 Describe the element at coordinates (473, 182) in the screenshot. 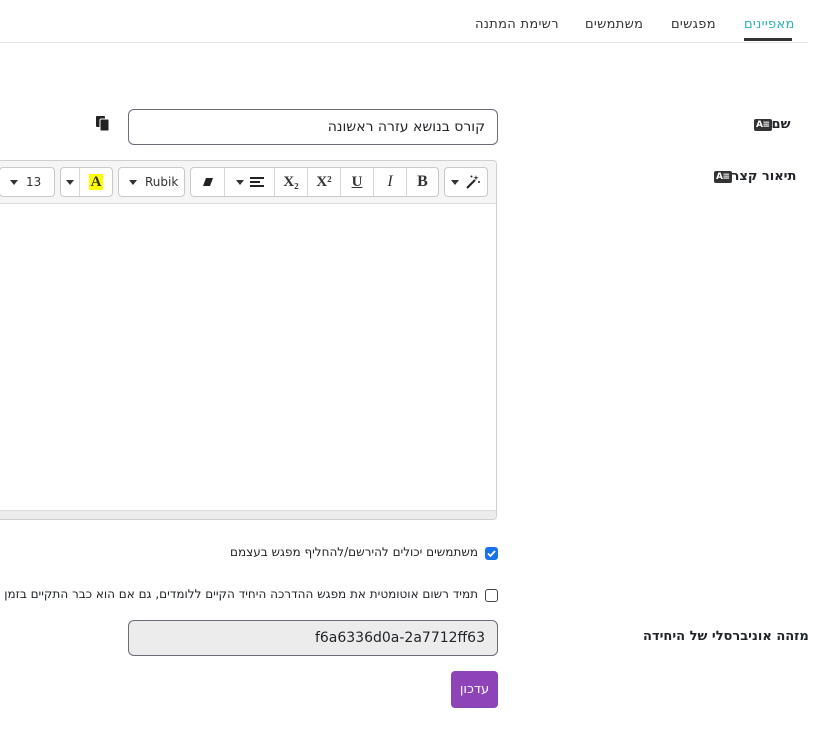

I see `magic-wand-icon` at that location.